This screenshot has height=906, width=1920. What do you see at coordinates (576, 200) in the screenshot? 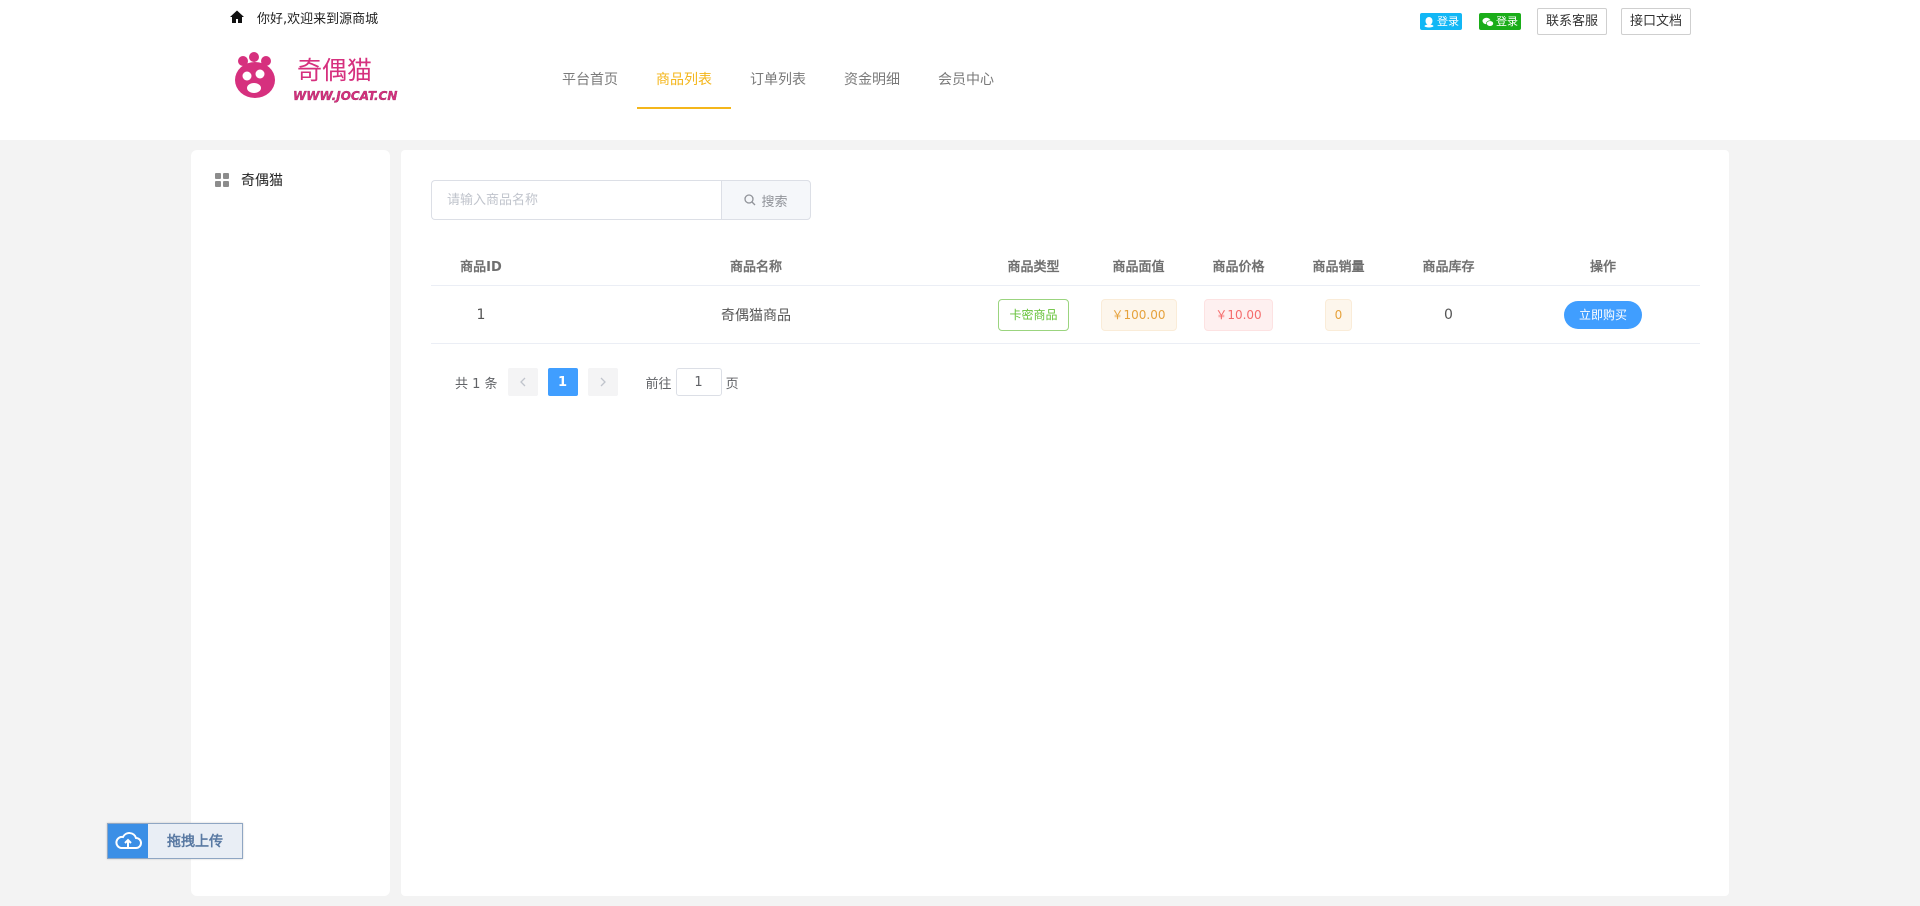
I see `search-input` at bounding box center [576, 200].